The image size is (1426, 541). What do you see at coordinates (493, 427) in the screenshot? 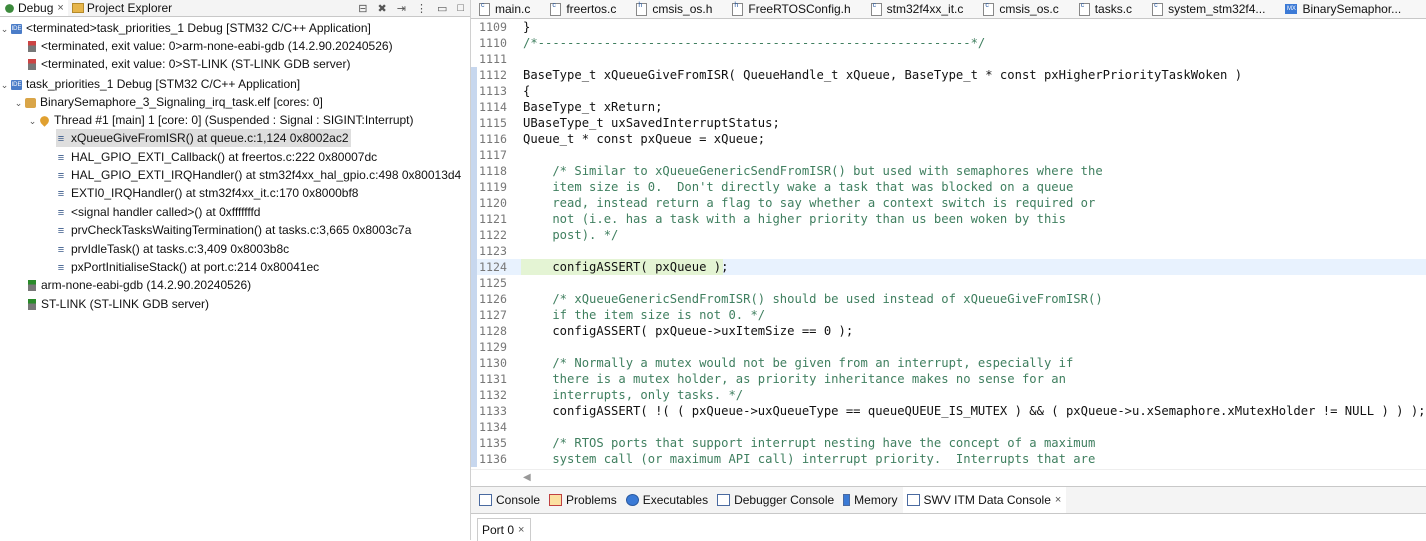
I see `line-number: 1134` at bounding box center [493, 427].